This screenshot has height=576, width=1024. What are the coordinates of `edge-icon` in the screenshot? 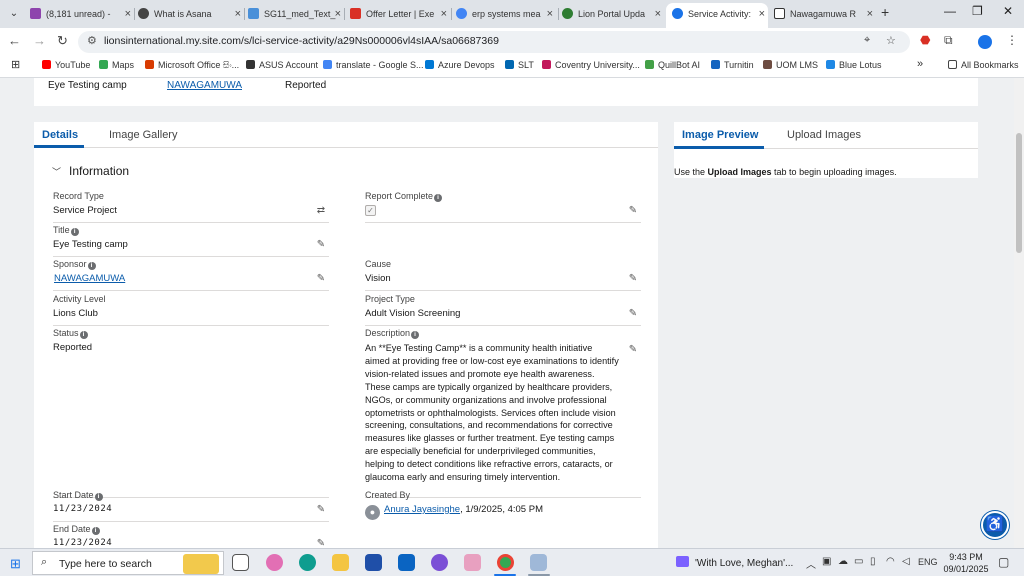 It's located at (307, 562).